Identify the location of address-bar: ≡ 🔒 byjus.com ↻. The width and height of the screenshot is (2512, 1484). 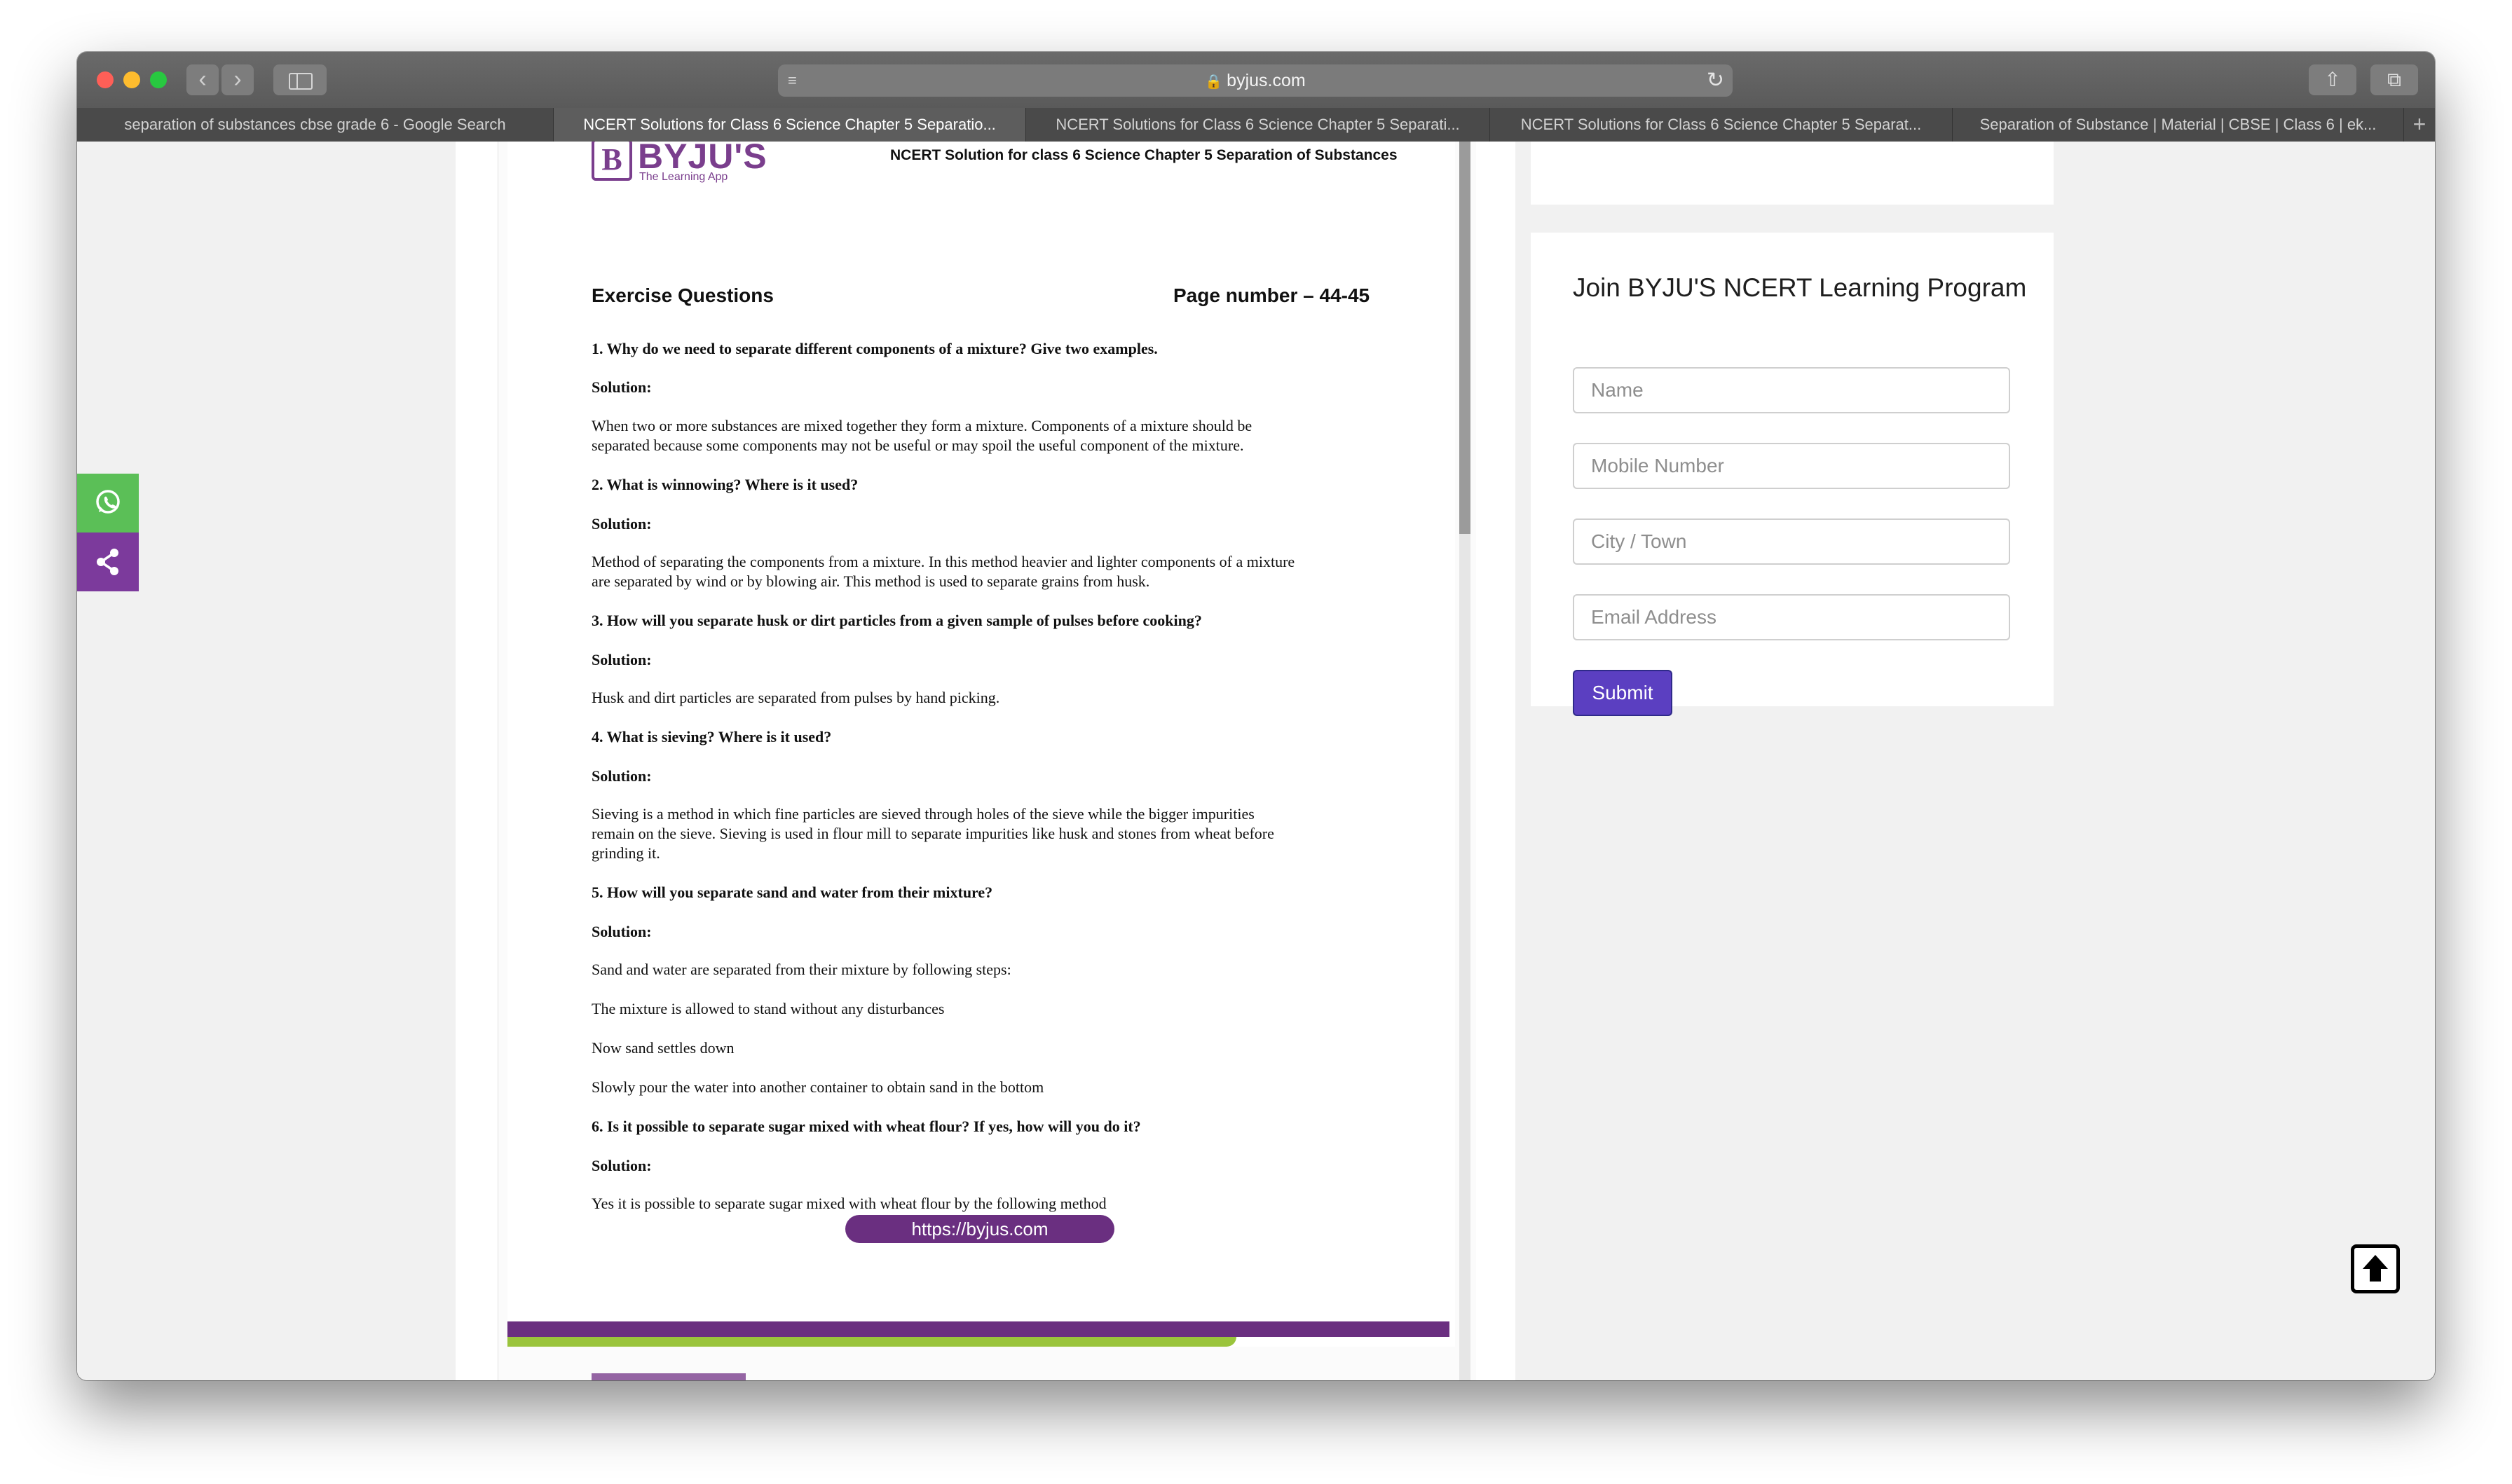
(1255, 80).